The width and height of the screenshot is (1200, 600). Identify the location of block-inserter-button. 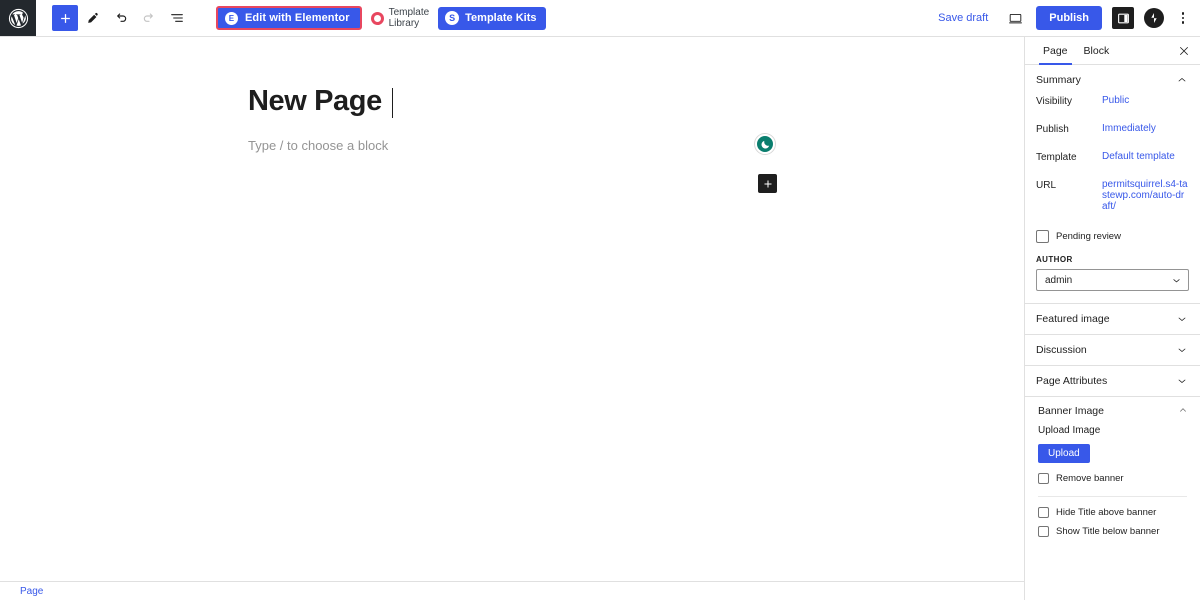
(767, 183).